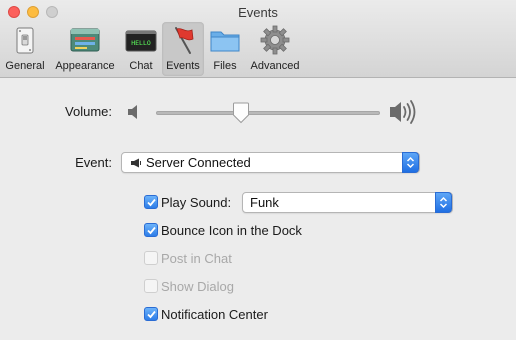 The height and width of the screenshot is (340, 516). What do you see at coordinates (85, 40) in the screenshot?
I see `appearance-window-icon` at bounding box center [85, 40].